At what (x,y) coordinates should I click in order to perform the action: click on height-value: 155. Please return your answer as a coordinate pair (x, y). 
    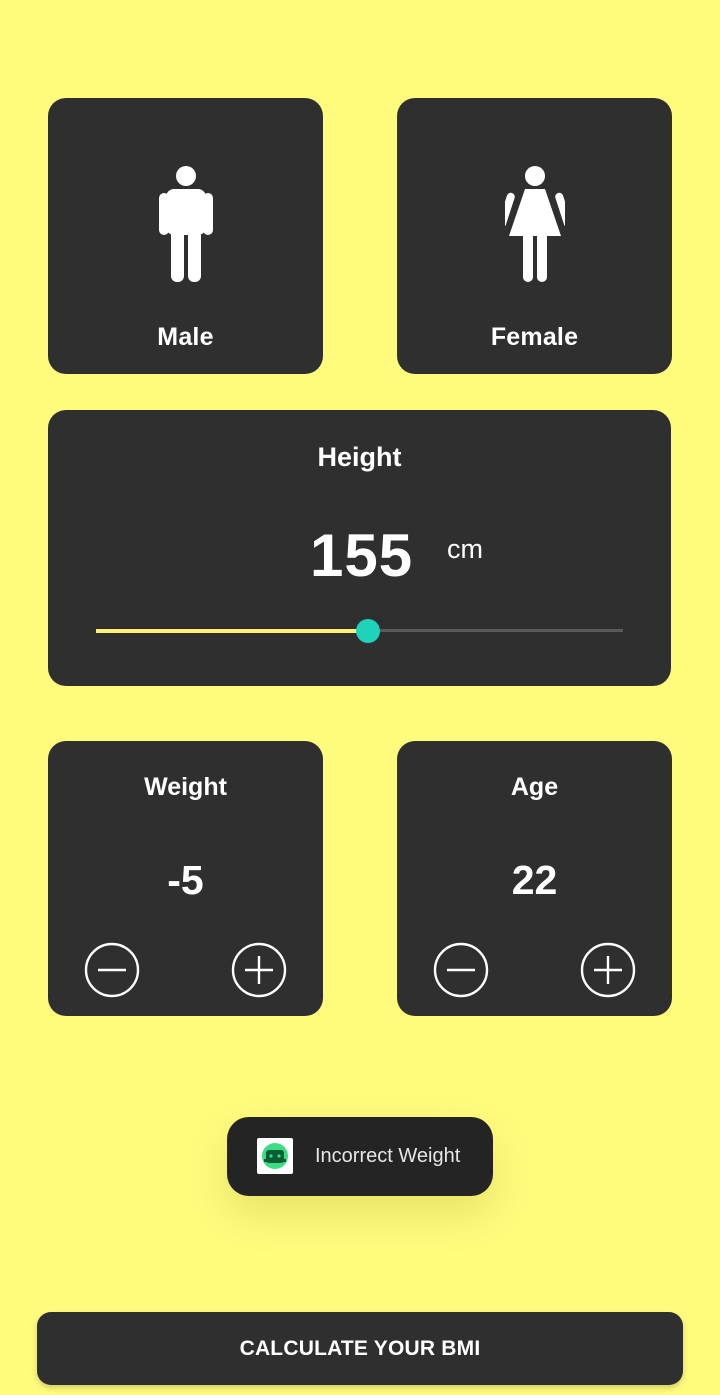
    Looking at the image, I should click on (362, 555).